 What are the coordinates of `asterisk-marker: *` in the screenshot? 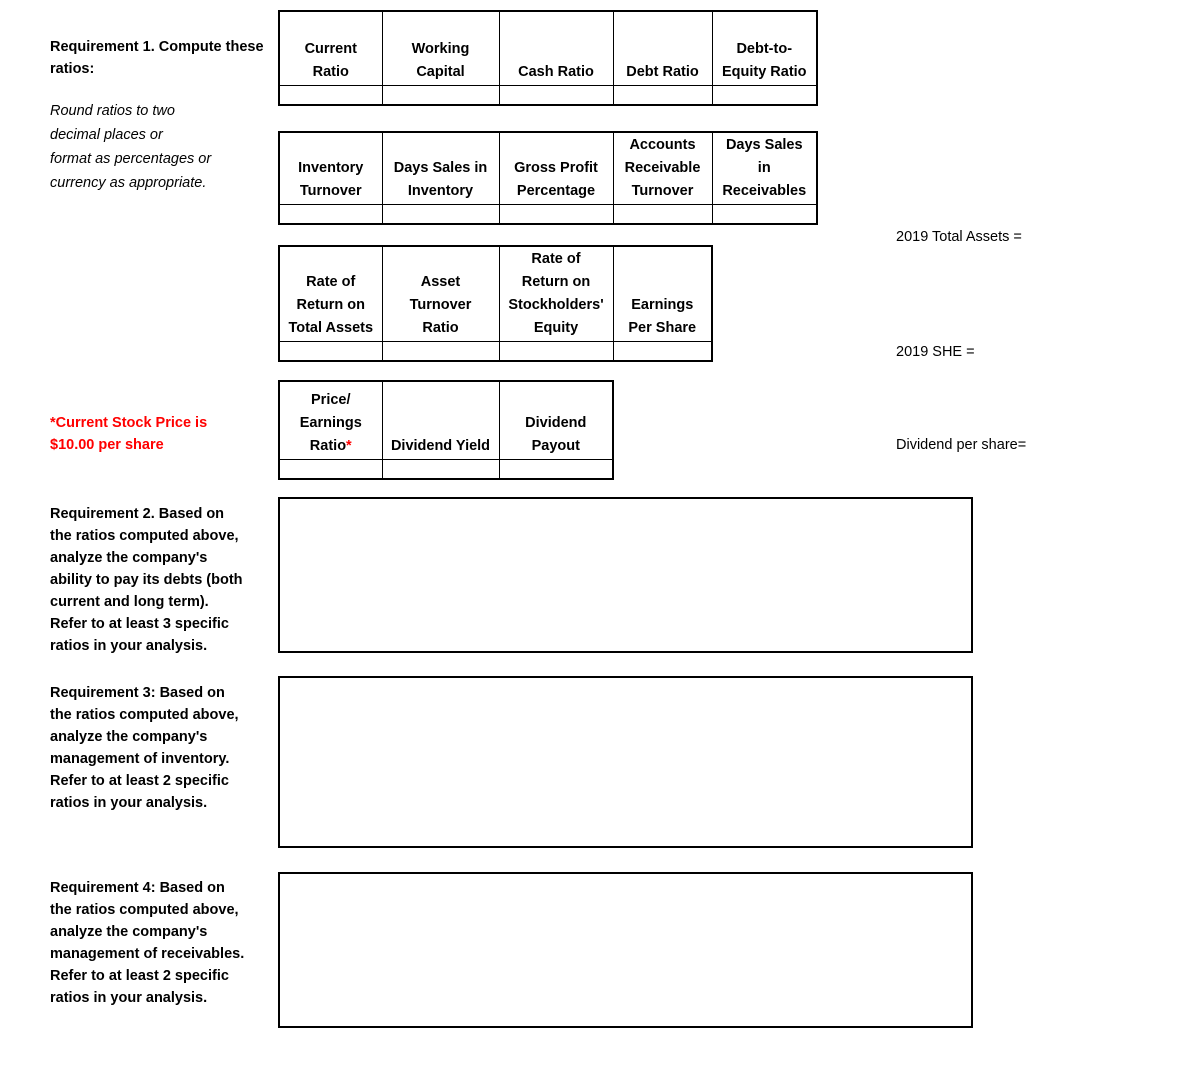 It's located at (349, 446).